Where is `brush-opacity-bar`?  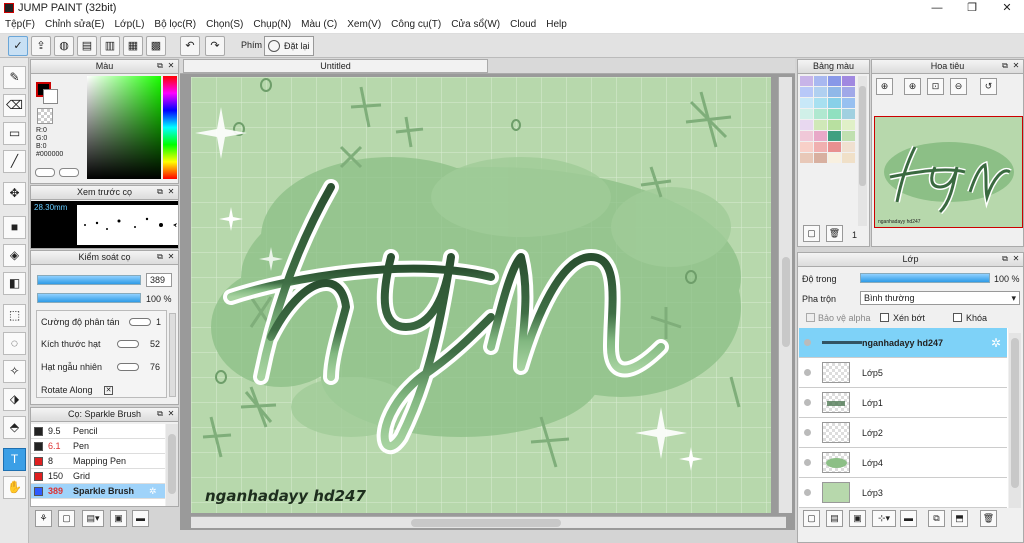
brush-opacity-bar is located at coordinates (89, 298).